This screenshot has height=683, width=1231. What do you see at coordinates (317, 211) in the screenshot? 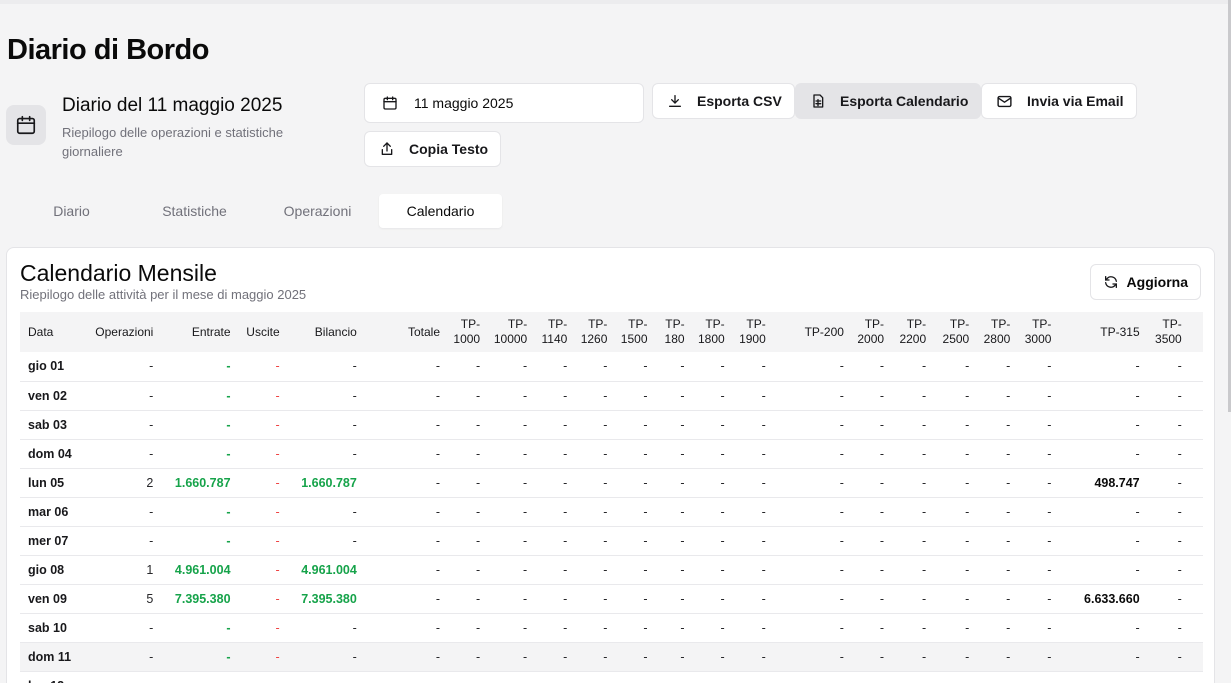
I see `tab-operazioni: Operazioni` at bounding box center [317, 211].